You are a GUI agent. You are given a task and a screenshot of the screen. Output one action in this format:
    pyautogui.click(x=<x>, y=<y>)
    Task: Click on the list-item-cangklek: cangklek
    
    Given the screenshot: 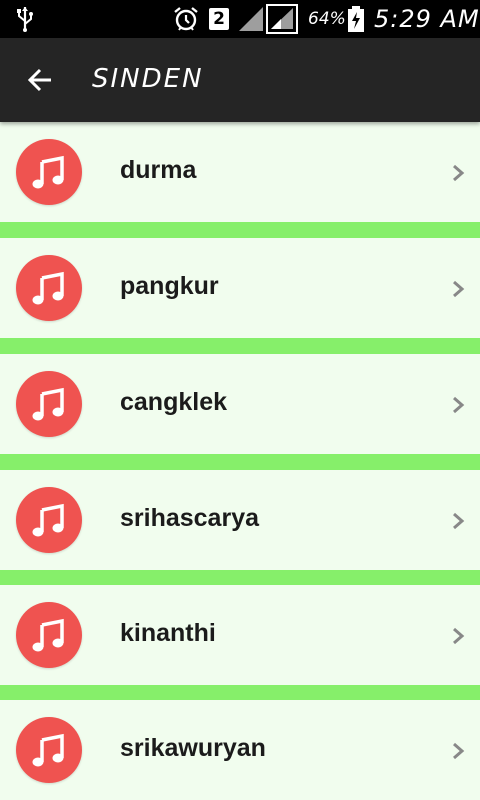 What is the action you would take?
    pyautogui.click(x=240, y=404)
    